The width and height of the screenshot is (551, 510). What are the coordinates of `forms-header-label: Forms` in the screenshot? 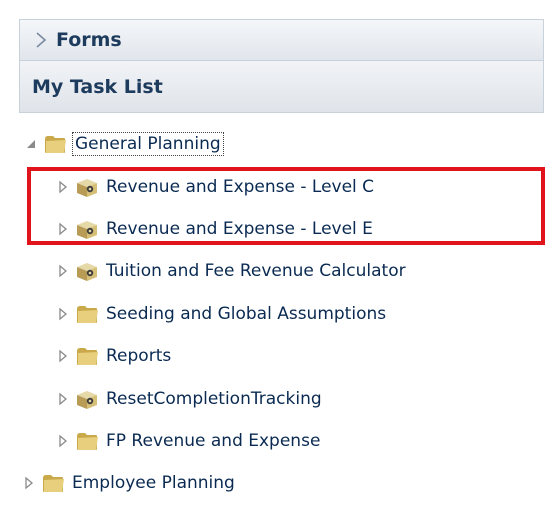 It's located at (89, 40).